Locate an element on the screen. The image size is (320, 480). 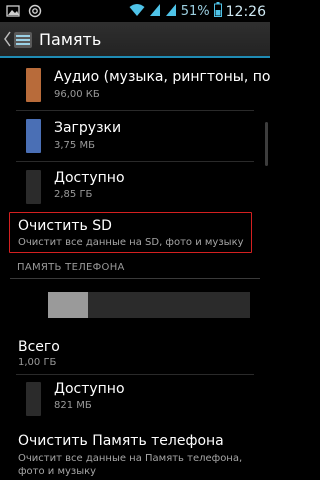
phone-available-color-swatch is located at coordinates (33, 399).